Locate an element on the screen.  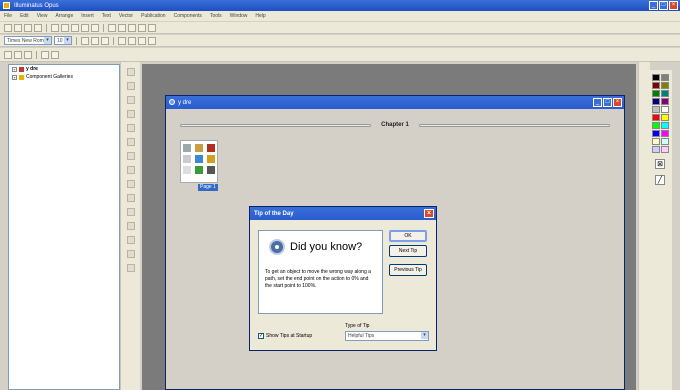
gradient-icon is located at coordinates (45, 54).